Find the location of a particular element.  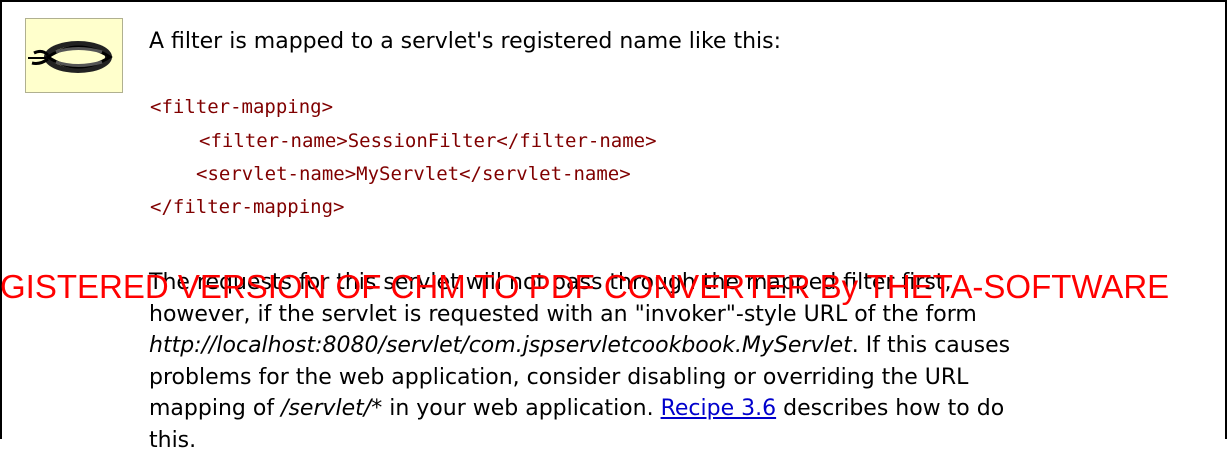

para-text: in your web application. is located at coordinates (521, 408).